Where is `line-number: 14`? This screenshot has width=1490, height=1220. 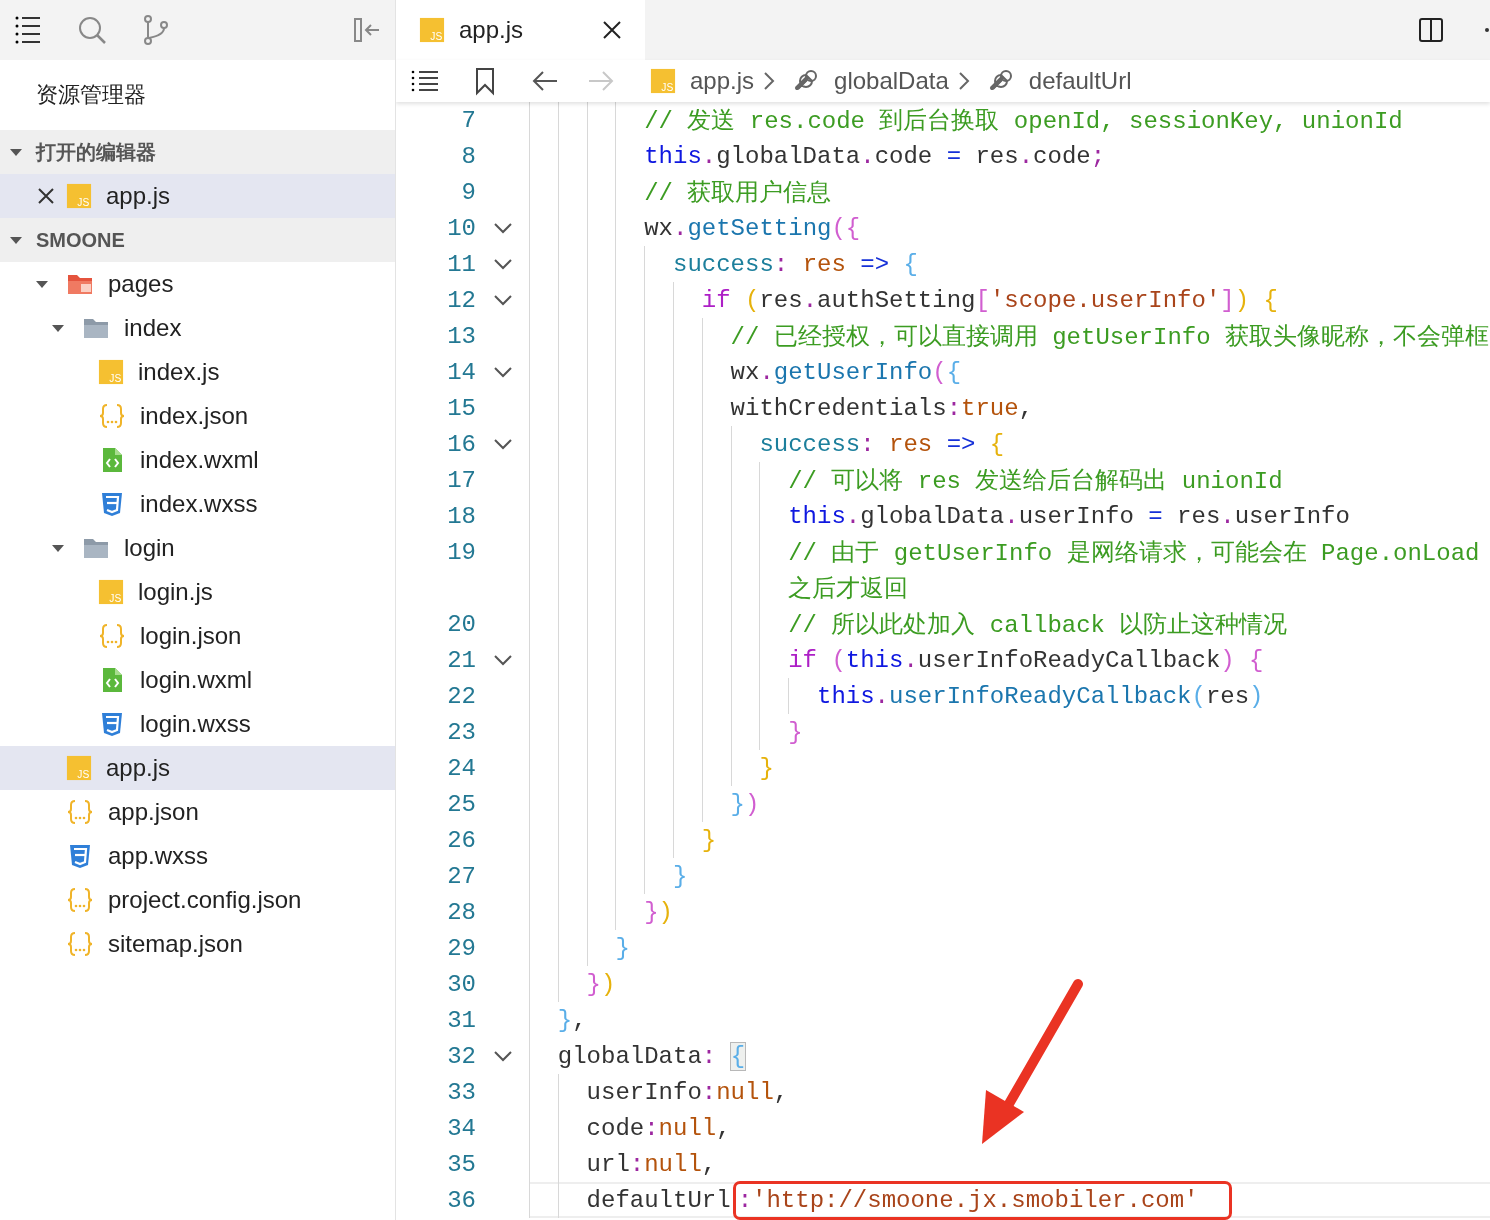 line-number: 14 is located at coordinates (461, 372).